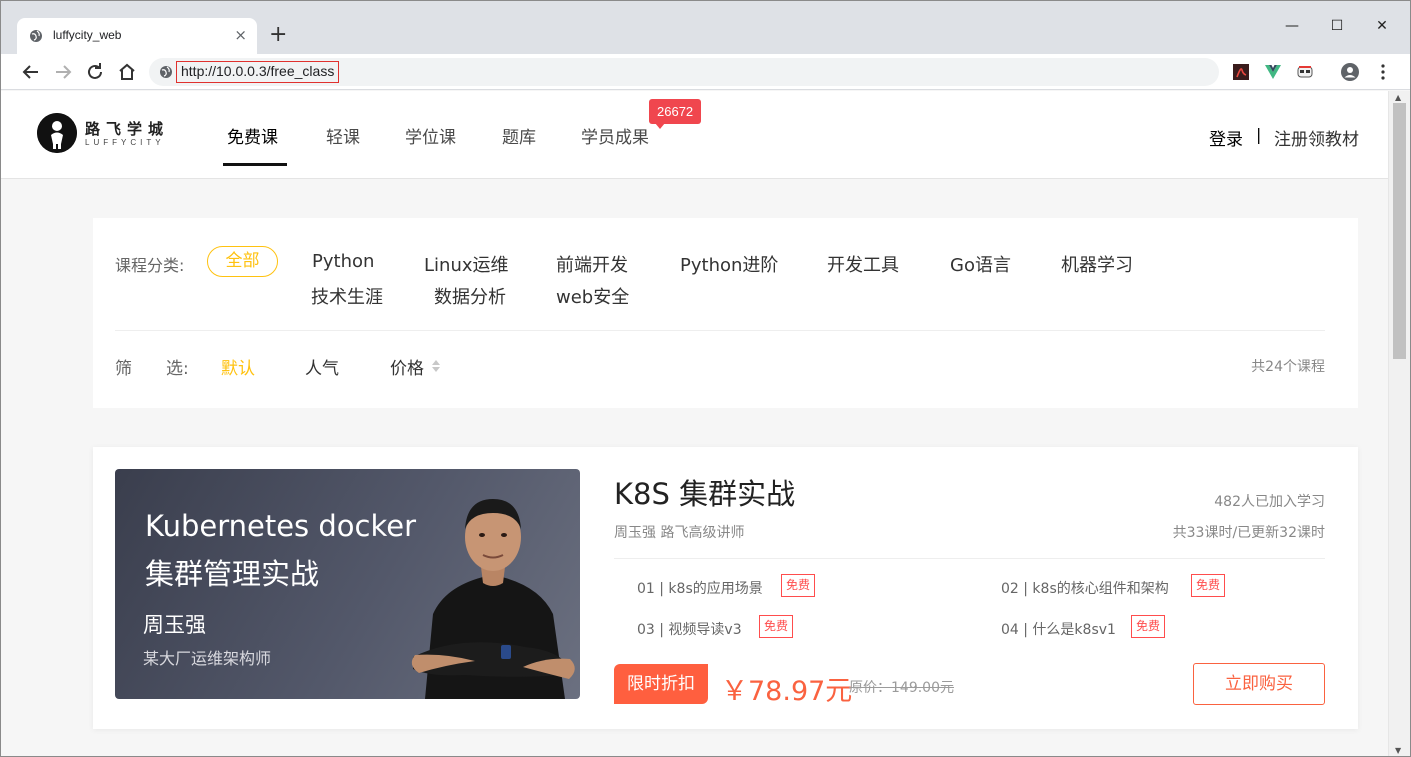  Describe the element at coordinates (242, 261) in the screenshot. I see `category-all: 全部` at that location.